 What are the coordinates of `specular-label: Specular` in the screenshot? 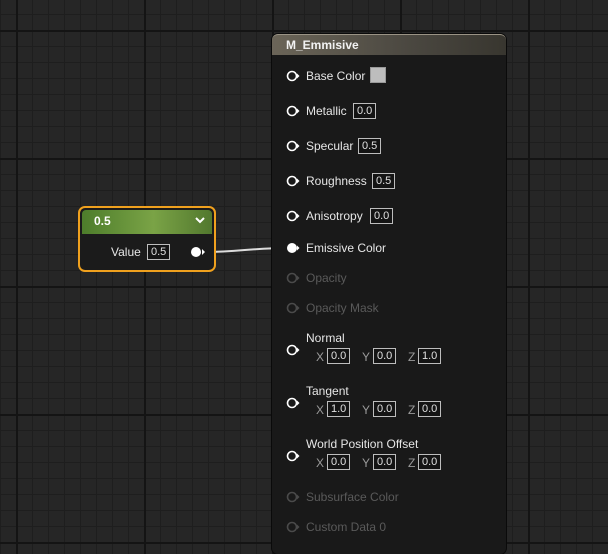 It's located at (330, 146).